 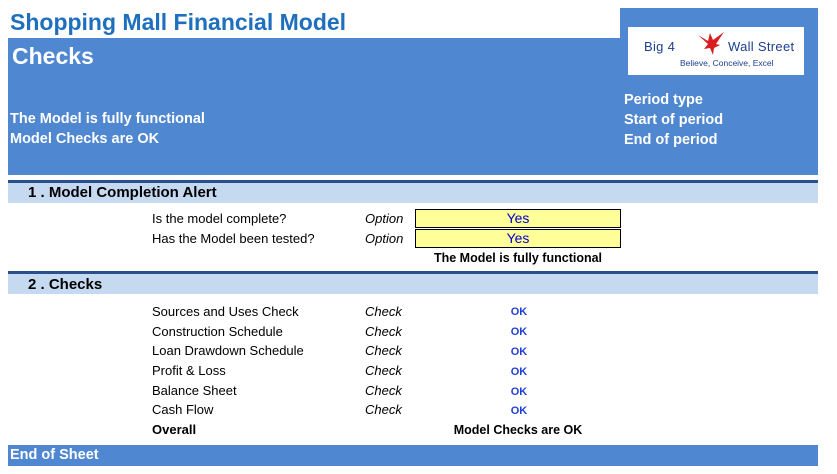 What do you see at coordinates (413, 455) in the screenshot?
I see `footer-band` at bounding box center [413, 455].